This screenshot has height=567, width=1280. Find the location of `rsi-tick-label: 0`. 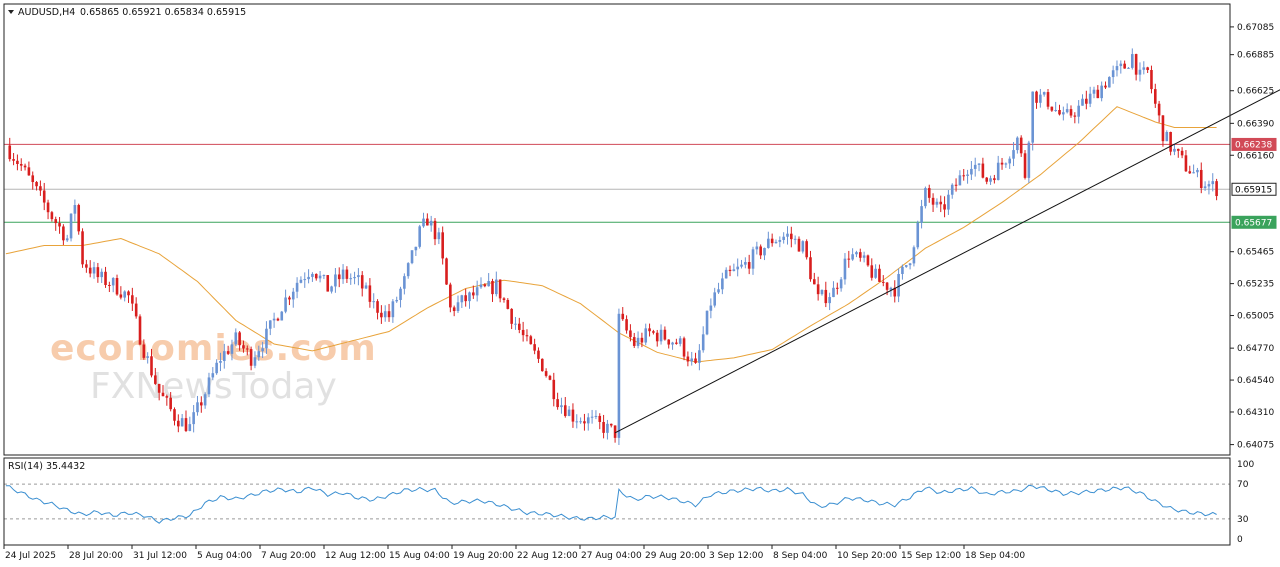

rsi-tick-label: 0 is located at coordinates (1240, 540).